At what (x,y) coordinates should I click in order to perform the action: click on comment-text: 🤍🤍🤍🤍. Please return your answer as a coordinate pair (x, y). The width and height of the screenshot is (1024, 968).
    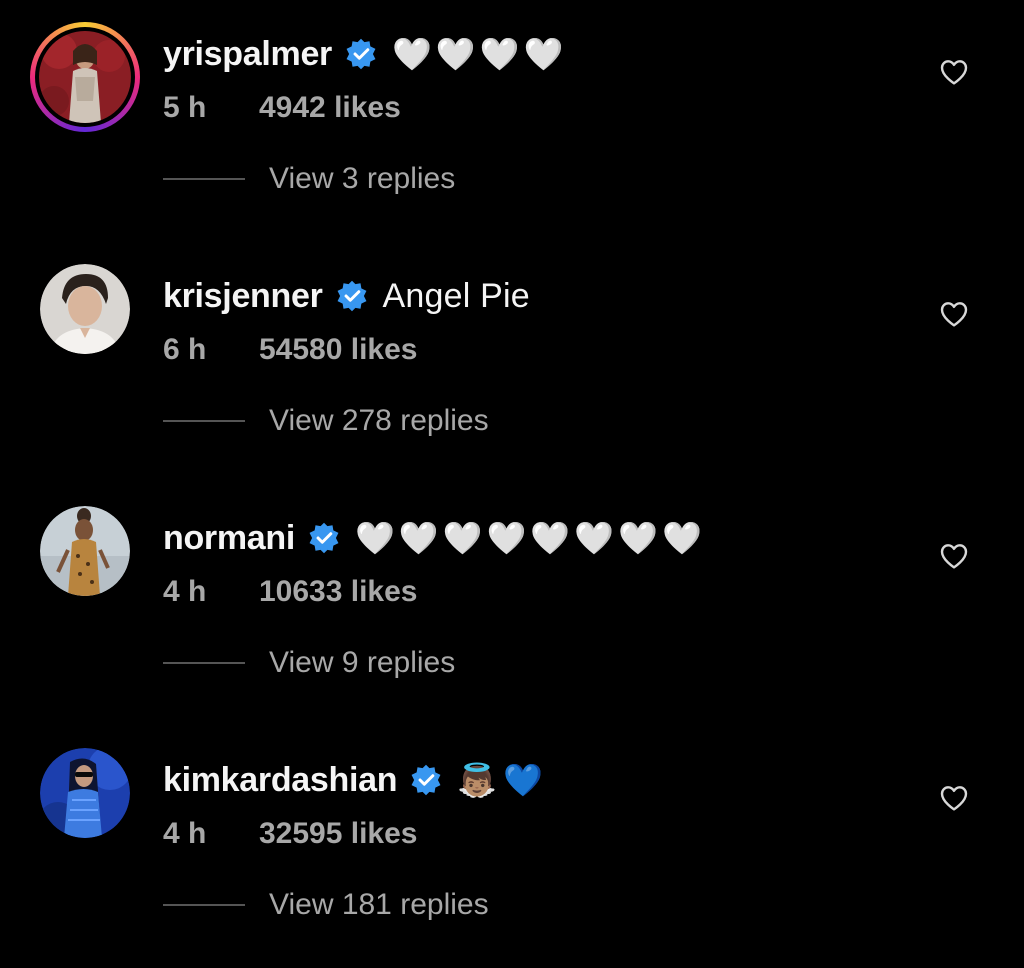
    Looking at the image, I should click on (480, 54).